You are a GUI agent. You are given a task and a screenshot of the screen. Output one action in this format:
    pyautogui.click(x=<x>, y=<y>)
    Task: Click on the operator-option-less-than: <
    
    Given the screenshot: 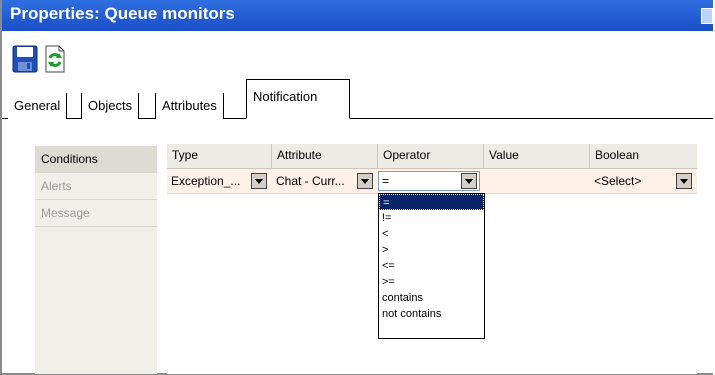 What is the action you would take?
    pyautogui.click(x=431, y=234)
    